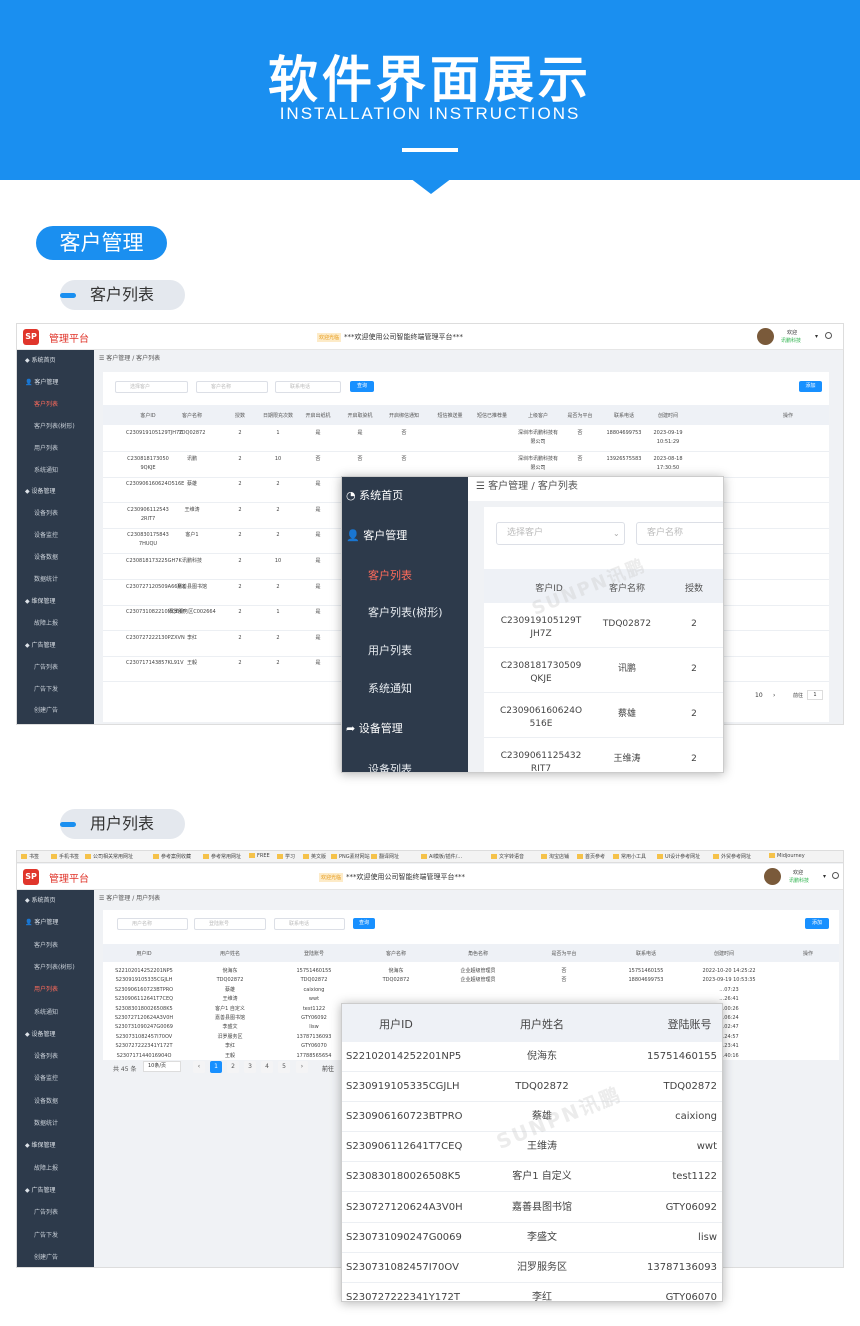  I want to click on bookmark-item: 公司相关常用网址, so click(109, 856).